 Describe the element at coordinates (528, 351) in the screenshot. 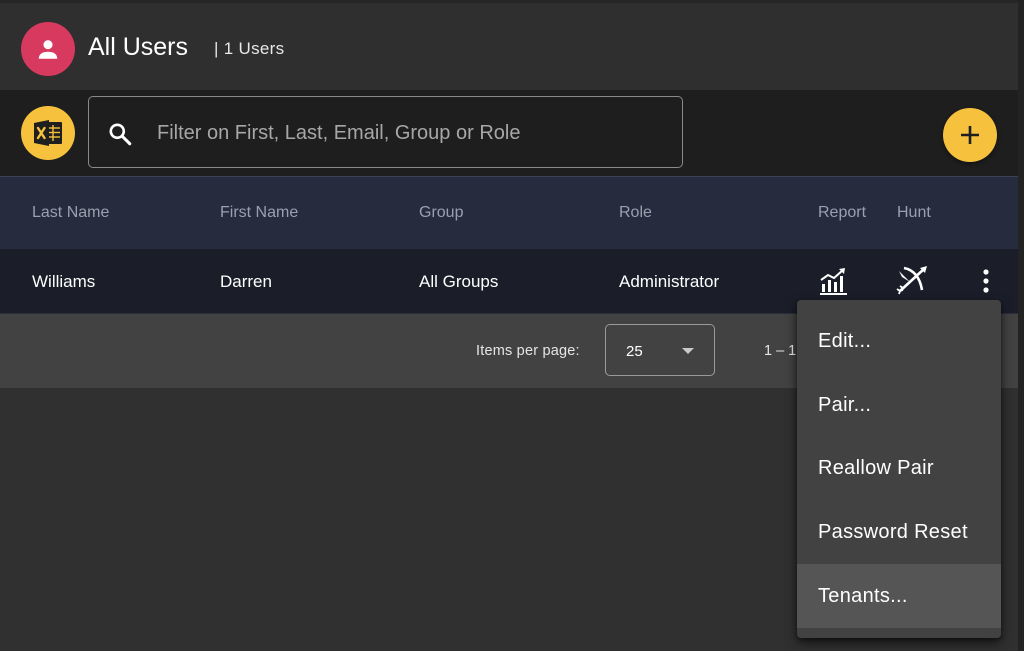

I see `items-per-page-label: Items per page:` at that location.